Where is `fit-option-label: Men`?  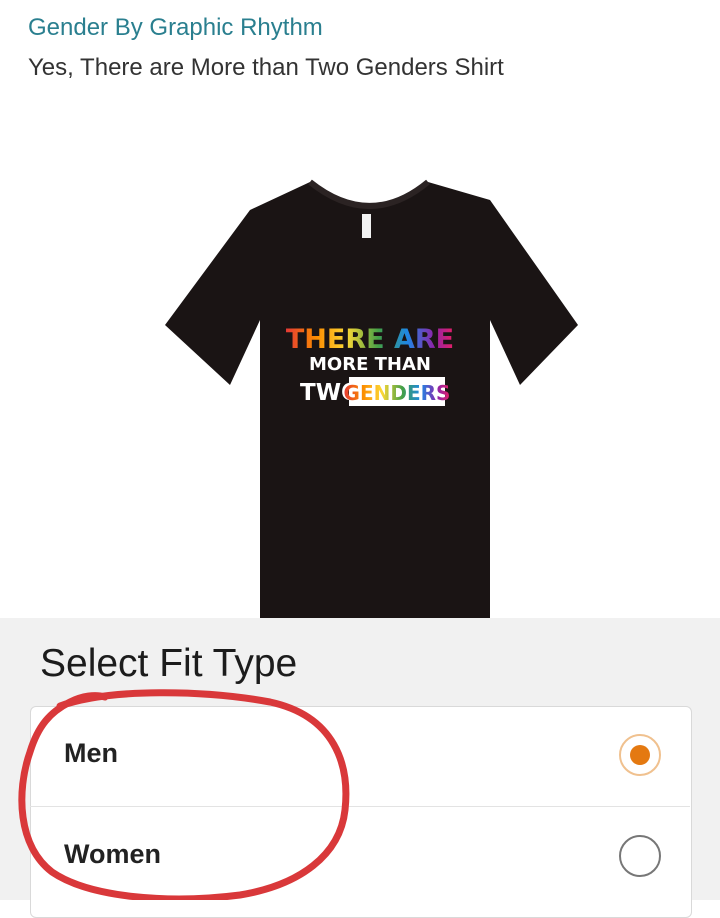
fit-option-label: Men is located at coordinates (91, 753).